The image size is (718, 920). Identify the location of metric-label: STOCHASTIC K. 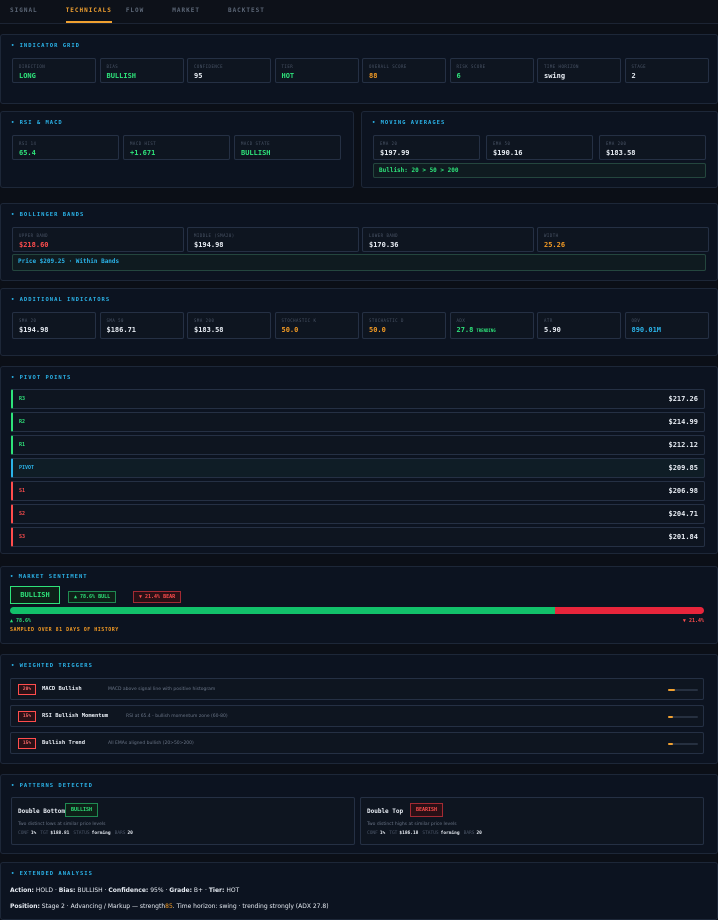
(299, 320).